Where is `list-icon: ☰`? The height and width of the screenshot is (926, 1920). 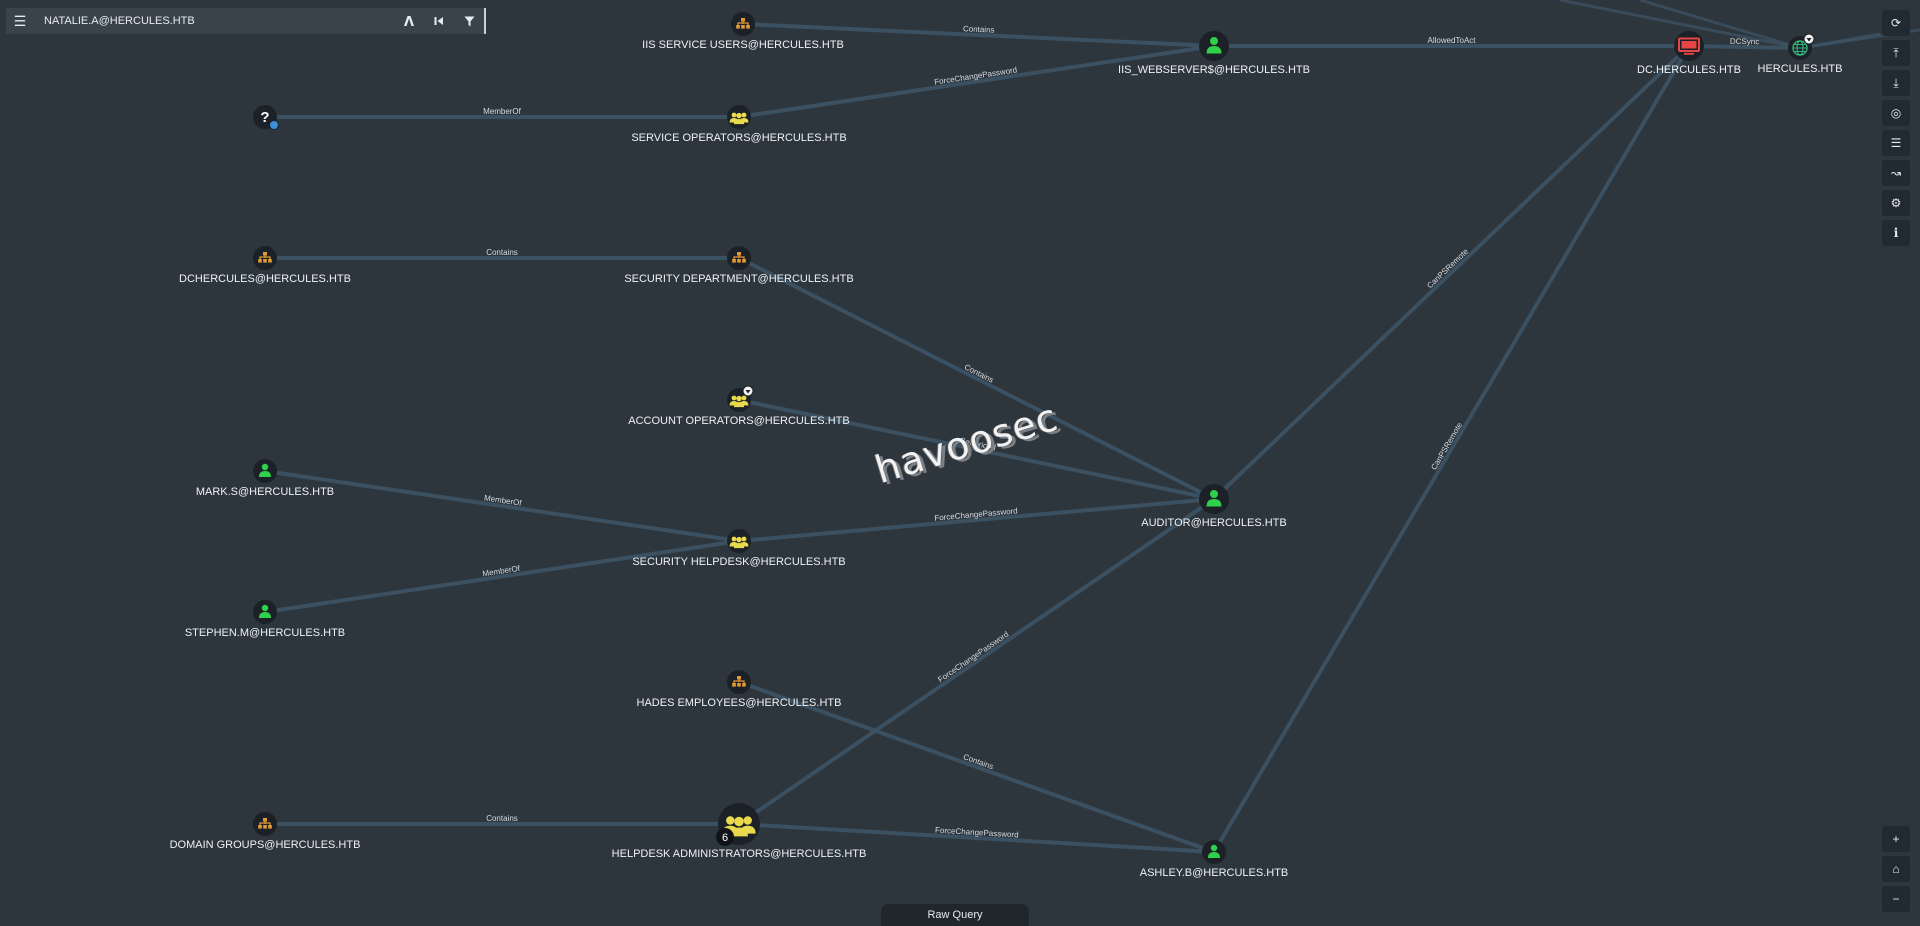
list-icon: ☰ is located at coordinates (1896, 143).